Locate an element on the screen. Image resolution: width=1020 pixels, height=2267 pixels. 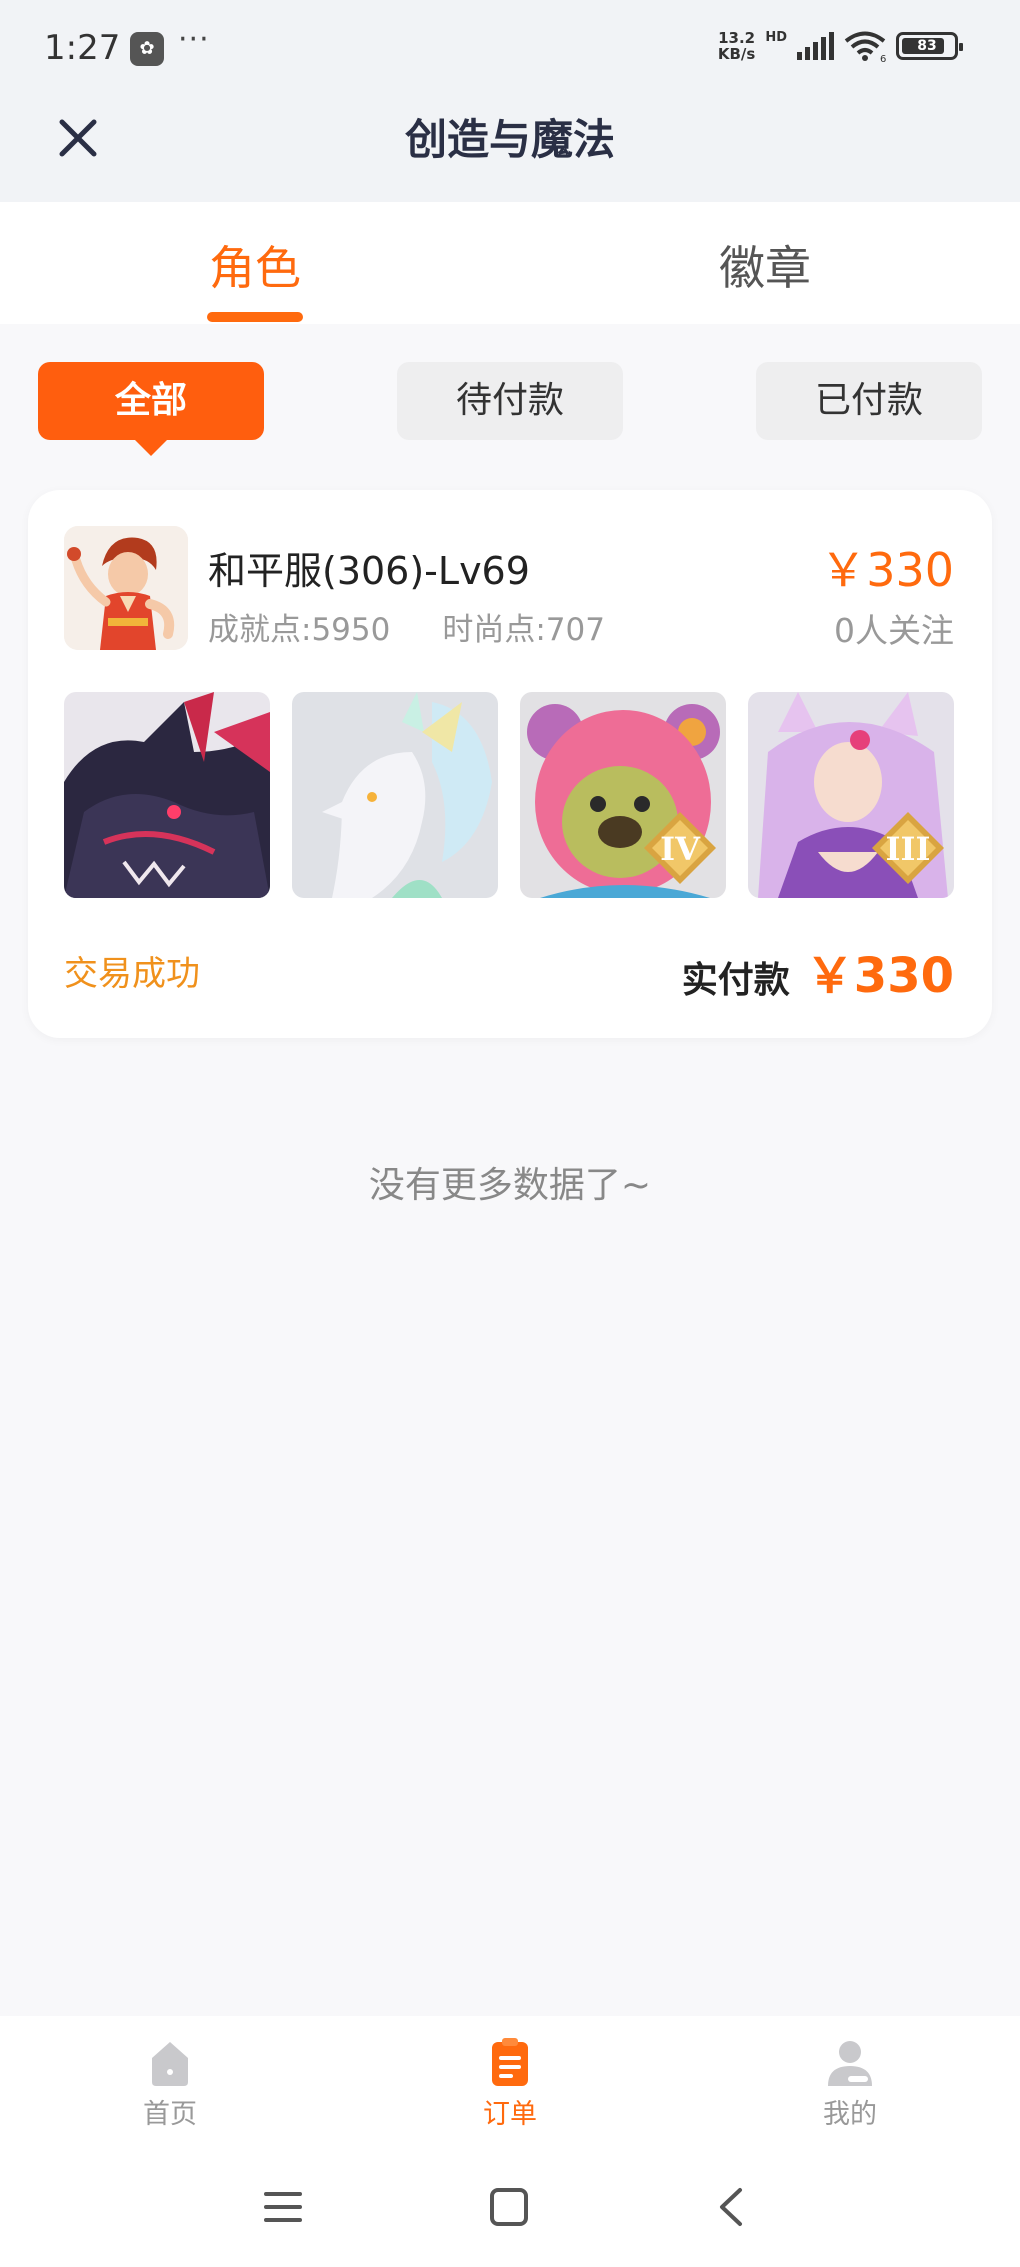
character-avatar is located at coordinates (126, 588).